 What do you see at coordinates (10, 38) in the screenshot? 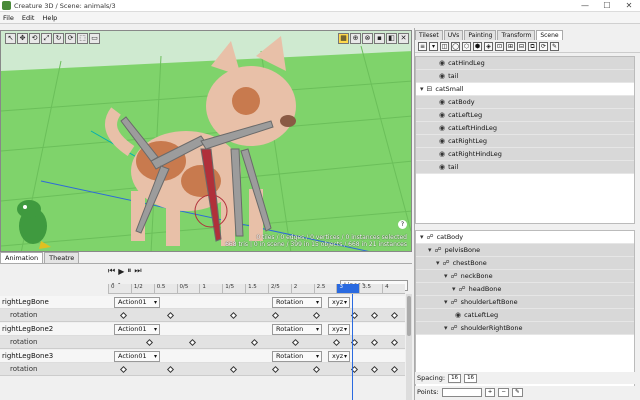
I see `select-tool: ↖` at bounding box center [10, 38].